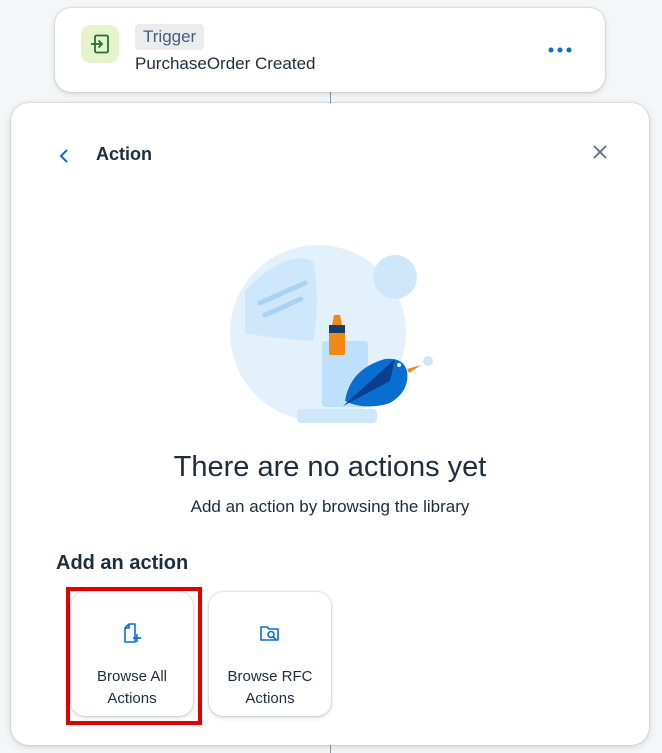  I want to click on empty-state-illustration, so click(330, 336).